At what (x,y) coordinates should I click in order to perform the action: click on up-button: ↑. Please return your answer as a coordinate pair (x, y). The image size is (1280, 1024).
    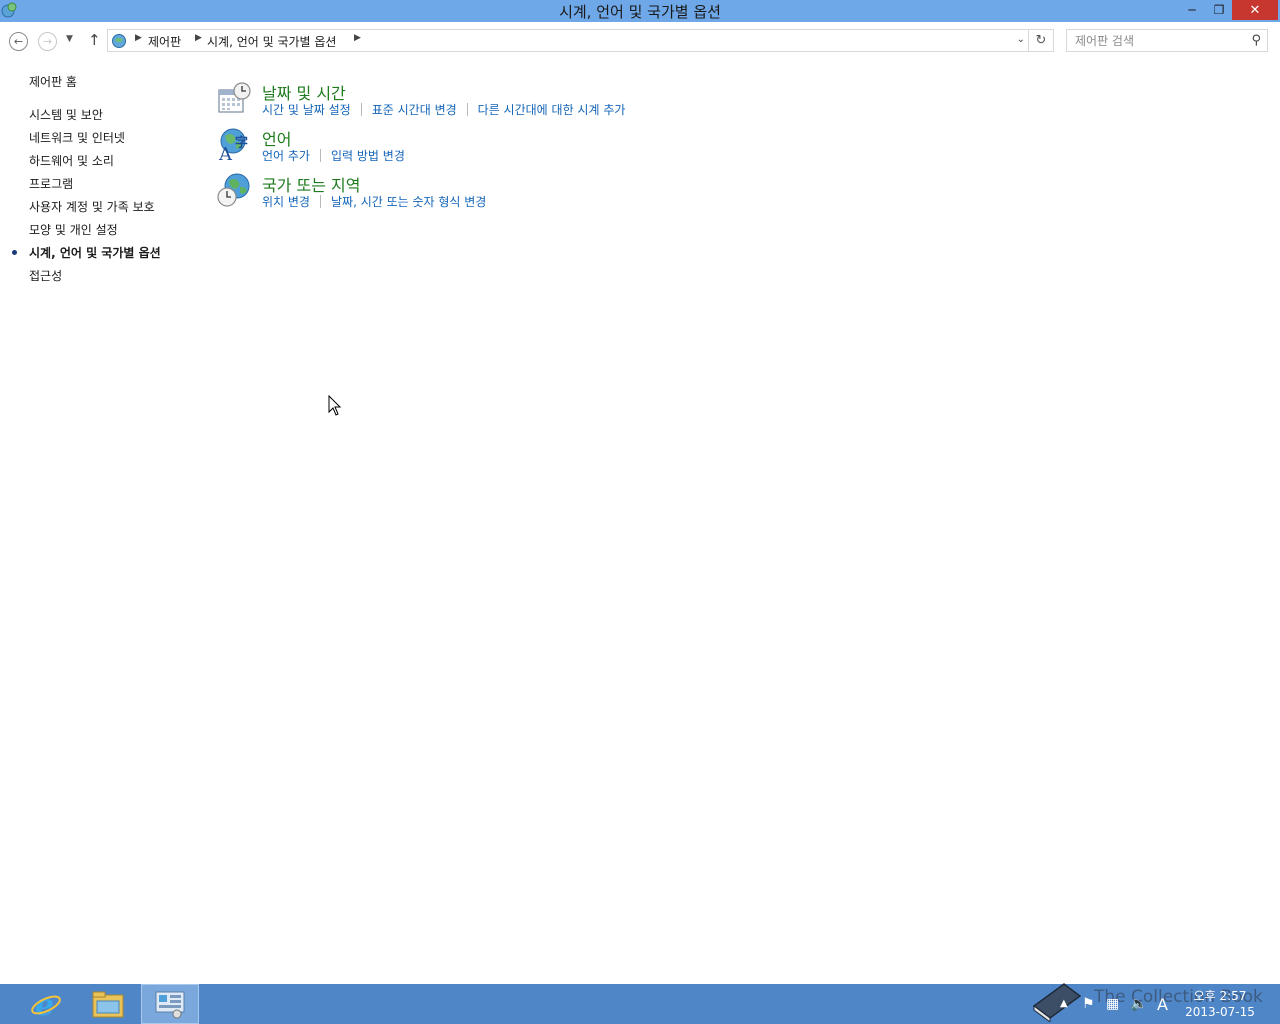
    Looking at the image, I should click on (94, 40).